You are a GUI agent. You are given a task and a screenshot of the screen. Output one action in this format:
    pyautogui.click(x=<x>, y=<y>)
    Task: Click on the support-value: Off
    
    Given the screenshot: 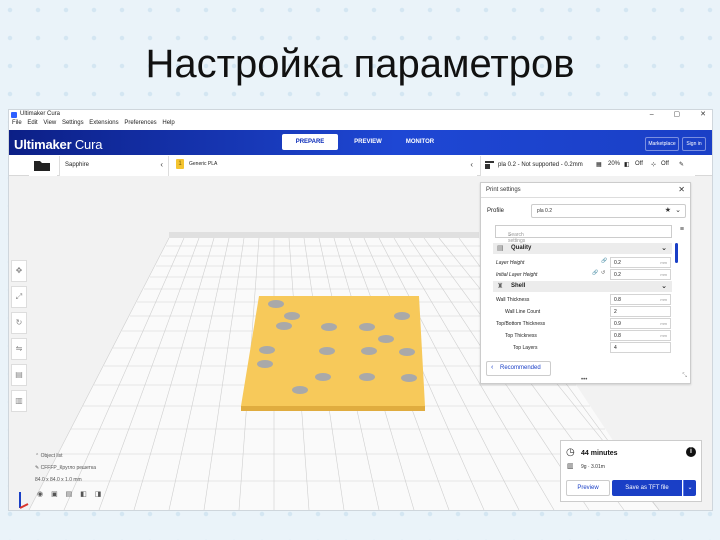 What is the action you would take?
    pyautogui.click(x=639, y=164)
    